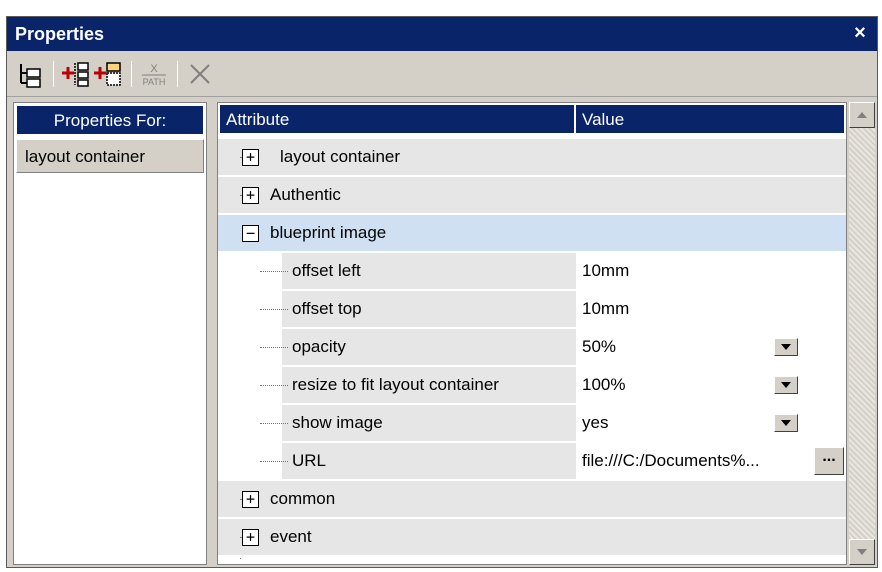 The width and height of the screenshot is (882, 572). I want to click on window-title: Properties, so click(60, 34).